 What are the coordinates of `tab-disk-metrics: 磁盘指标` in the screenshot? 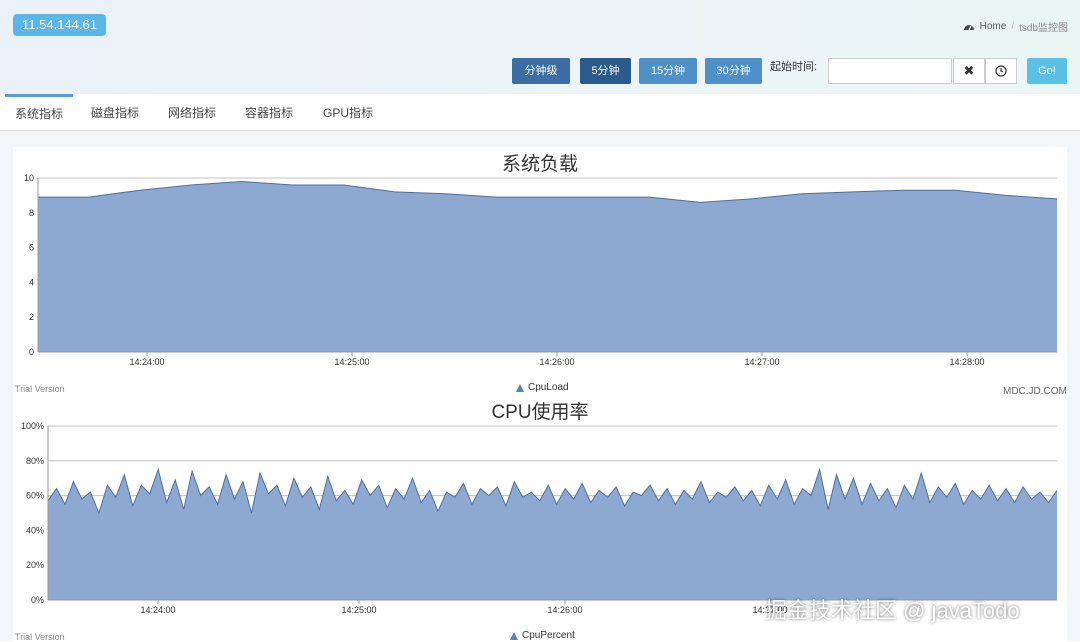 It's located at (115, 112).